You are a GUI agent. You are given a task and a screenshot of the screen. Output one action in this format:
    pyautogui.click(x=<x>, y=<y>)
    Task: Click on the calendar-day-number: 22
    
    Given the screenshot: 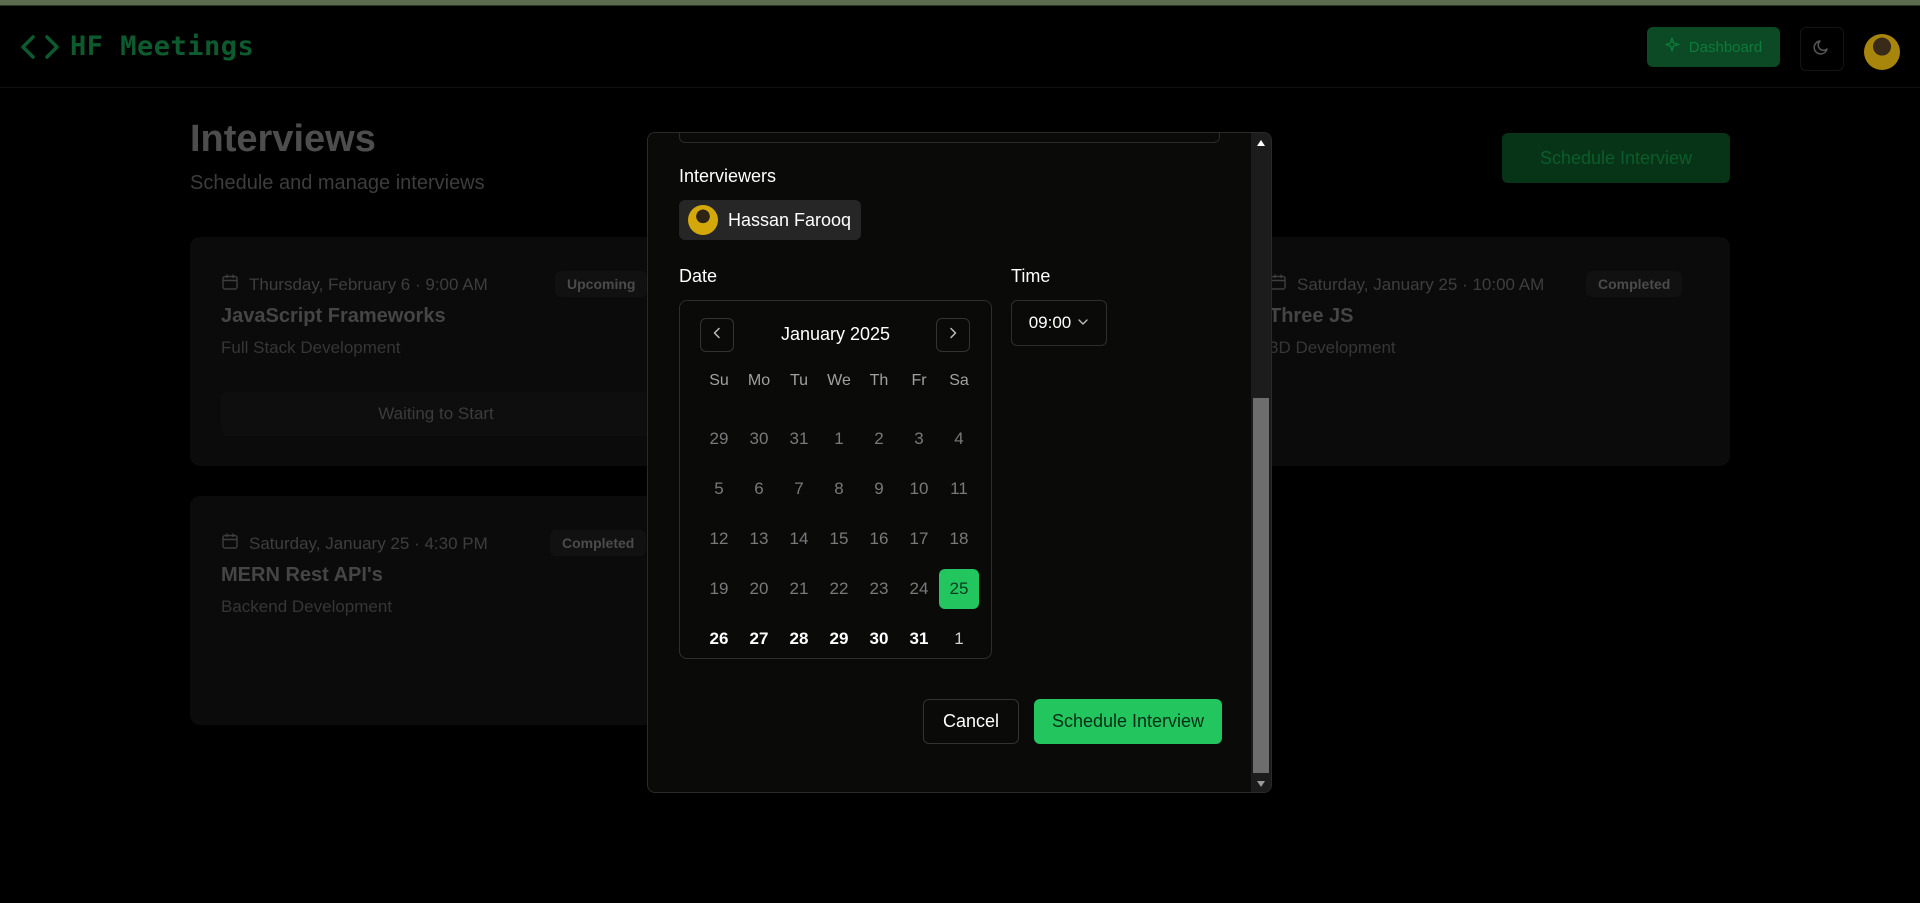 What is the action you would take?
    pyautogui.click(x=839, y=588)
    